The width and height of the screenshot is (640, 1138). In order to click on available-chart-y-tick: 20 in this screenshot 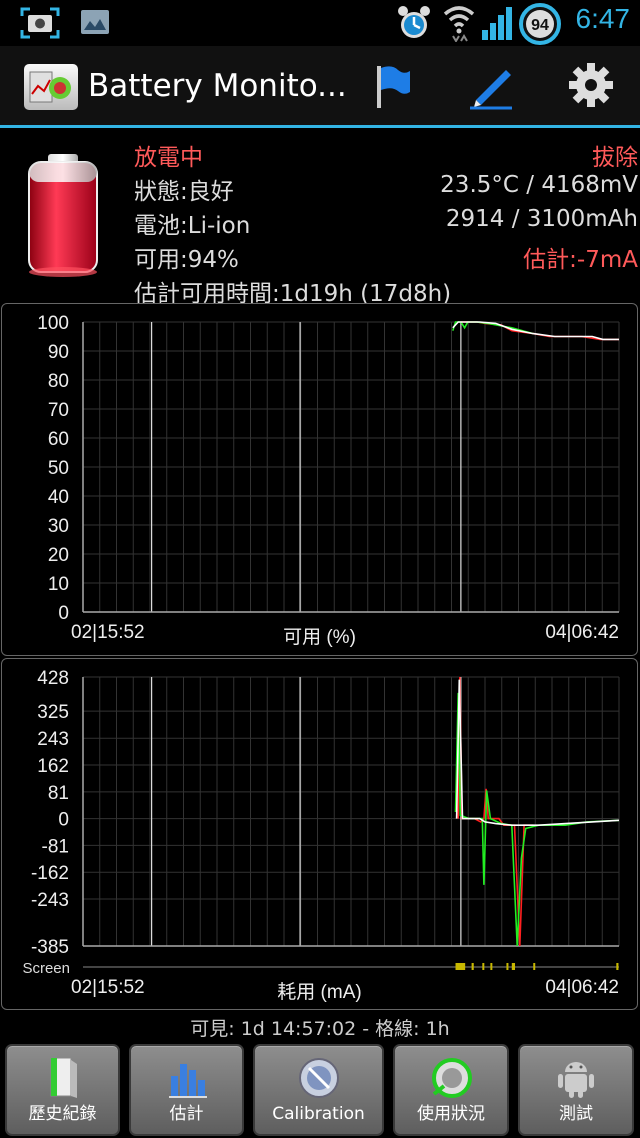, I will do `click(58, 555)`.